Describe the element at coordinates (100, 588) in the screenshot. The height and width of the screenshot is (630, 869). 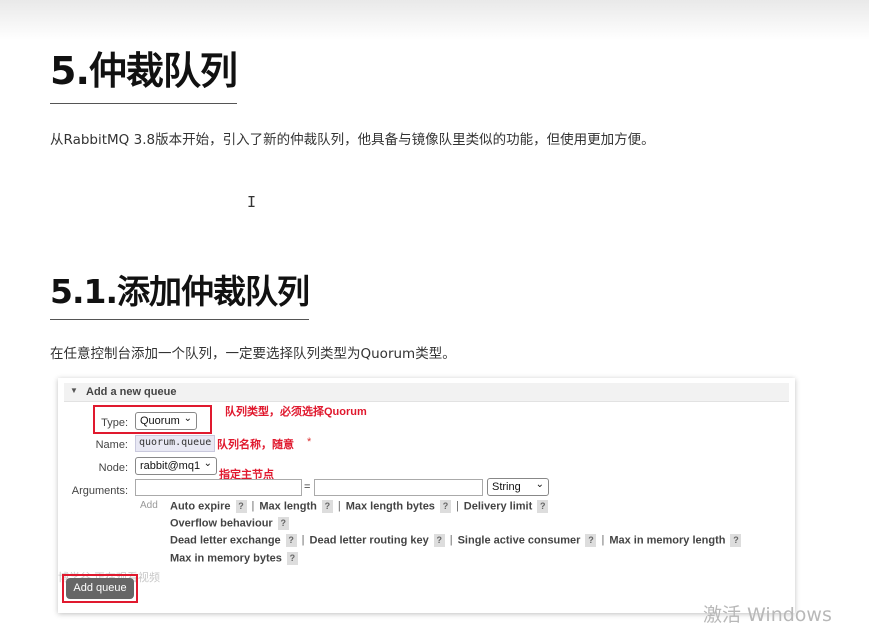
I see `add-queue-button: Add queue` at that location.